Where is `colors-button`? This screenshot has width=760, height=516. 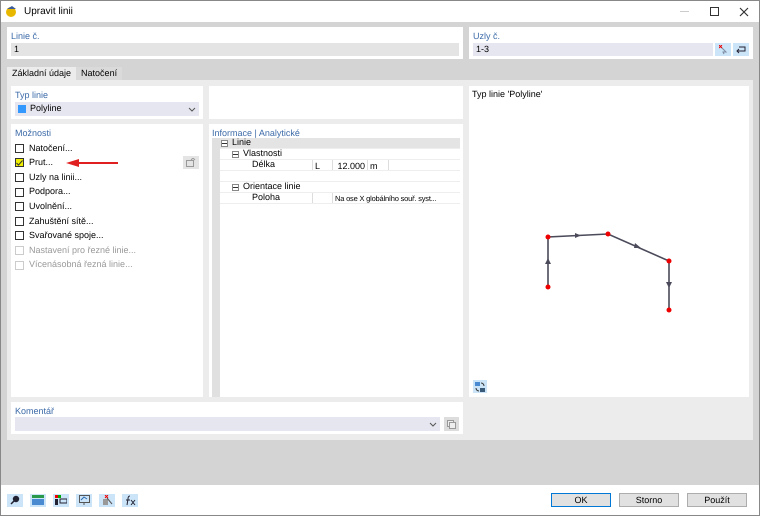 colors-button is located at coordinates (61, 500).